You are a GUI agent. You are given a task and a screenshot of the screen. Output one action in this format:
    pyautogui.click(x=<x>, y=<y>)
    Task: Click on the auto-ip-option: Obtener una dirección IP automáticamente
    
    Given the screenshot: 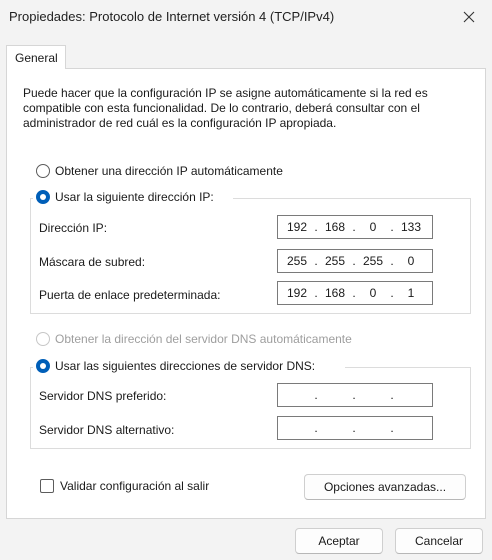 What is the action you would take?
    pyautogui.click(x=159, y=171)
    